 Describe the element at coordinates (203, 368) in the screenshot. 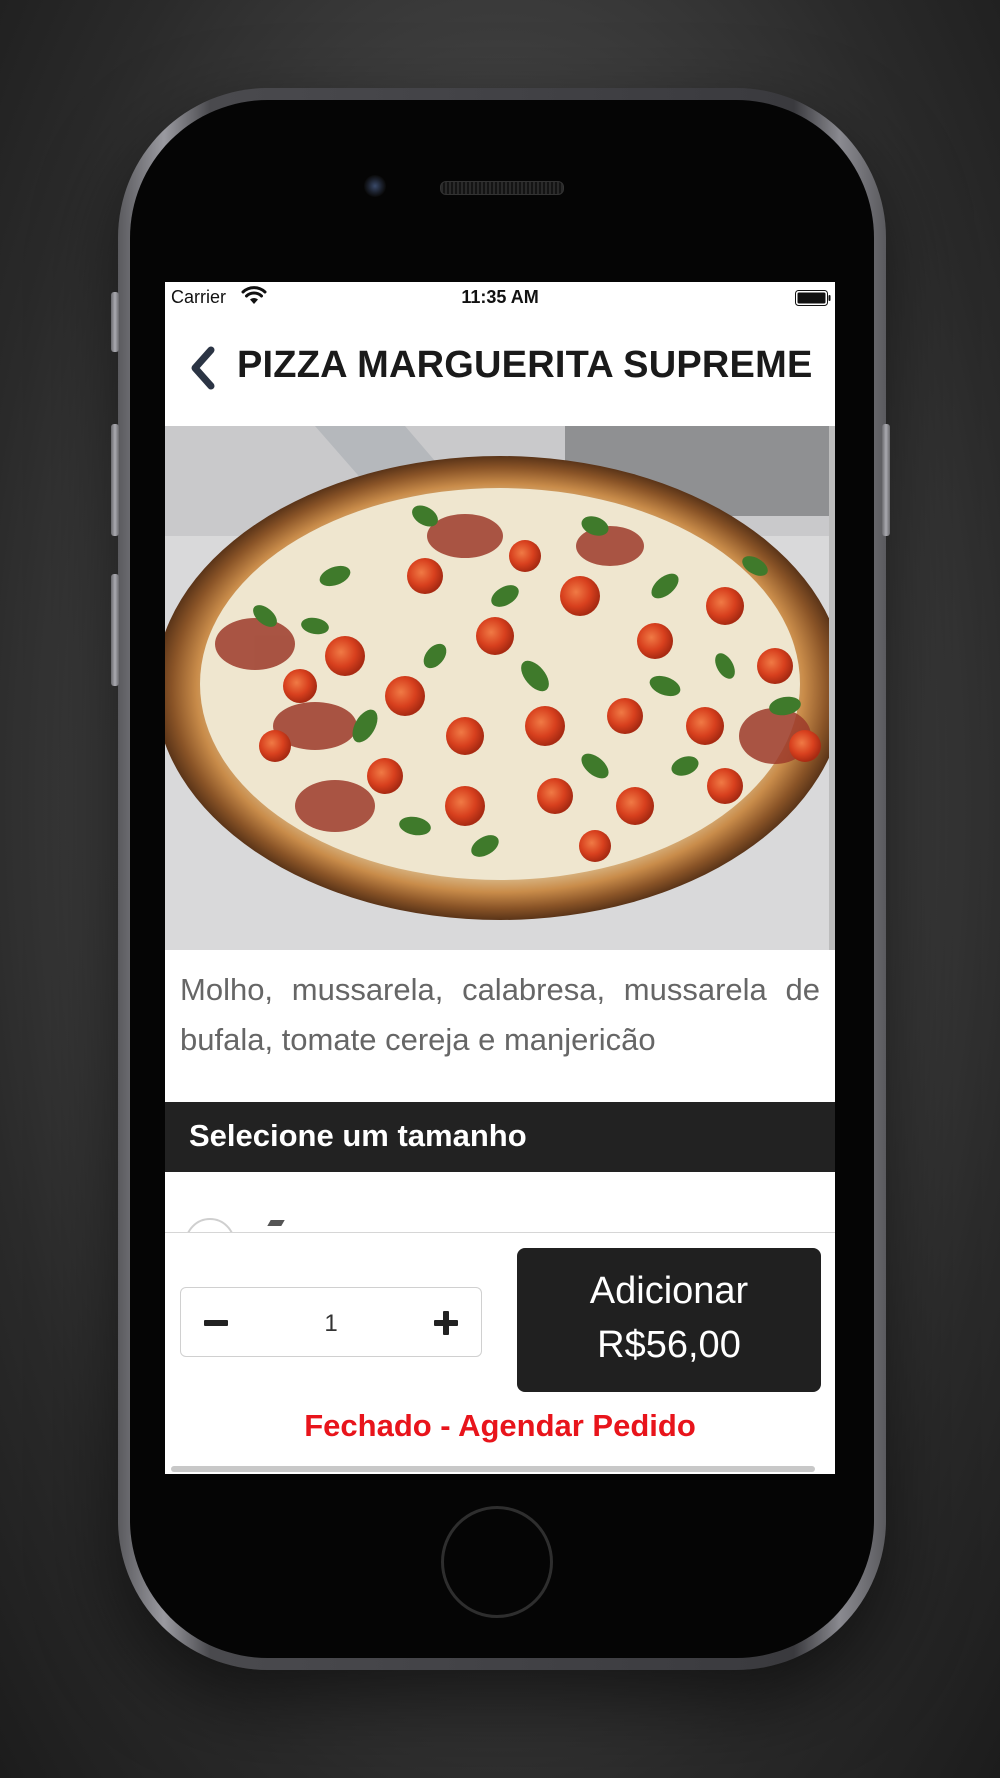

I see `back-chevron-icon` at that location.